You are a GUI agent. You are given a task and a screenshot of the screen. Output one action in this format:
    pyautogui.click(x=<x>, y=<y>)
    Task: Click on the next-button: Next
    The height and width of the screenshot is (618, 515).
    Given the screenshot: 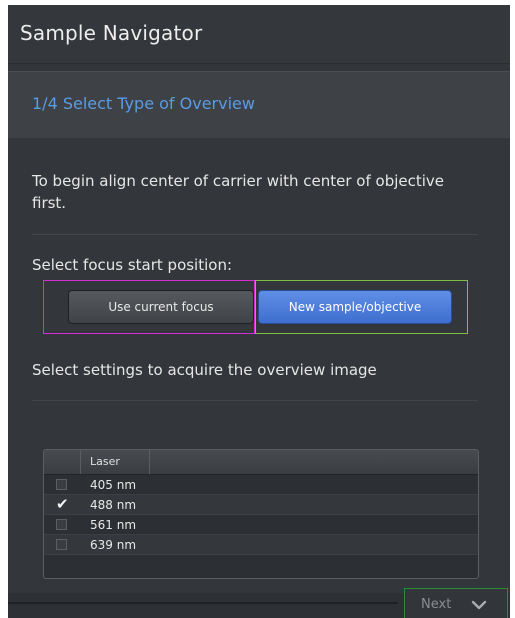 What is the action you would take?
    pyautogui.click(x=456, y=603)
    